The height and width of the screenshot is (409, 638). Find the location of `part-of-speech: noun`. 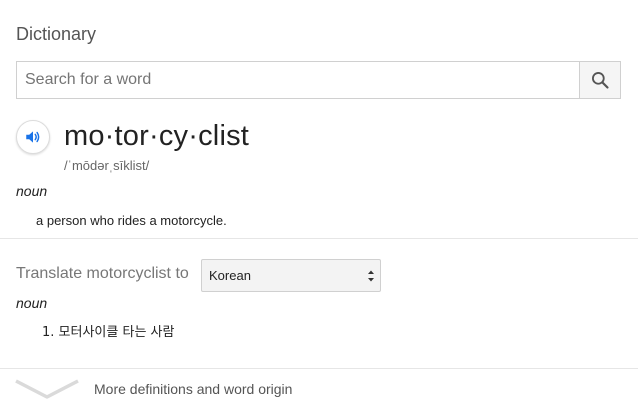

part-of-speech: noun is located at coordinates (32, 191).